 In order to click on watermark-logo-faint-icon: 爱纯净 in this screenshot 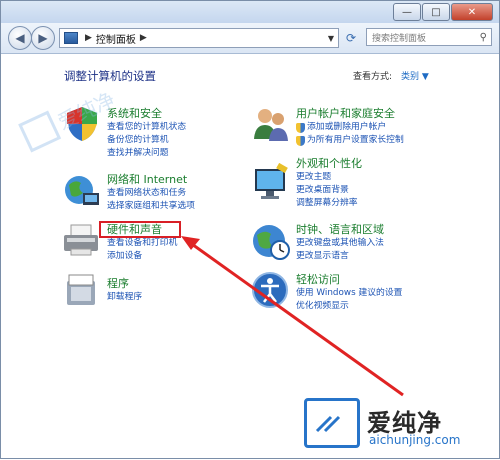, I will do `click(68, 120)`.